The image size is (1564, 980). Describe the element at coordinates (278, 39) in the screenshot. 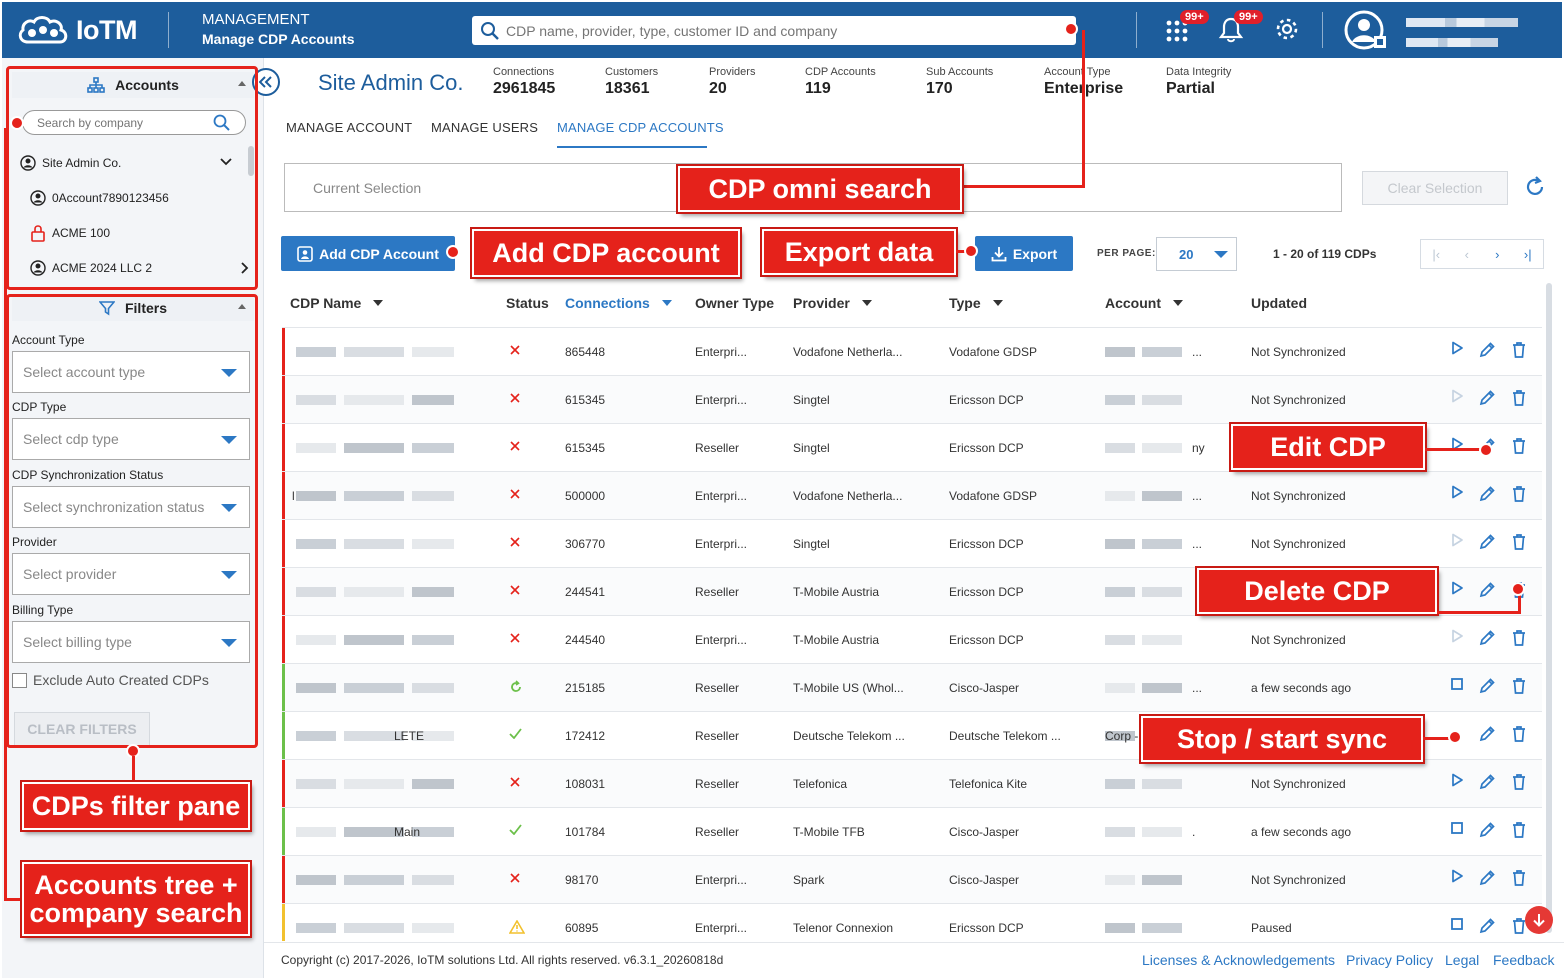

I see `module-subtitle: Manage CDP Accounts` at that location.